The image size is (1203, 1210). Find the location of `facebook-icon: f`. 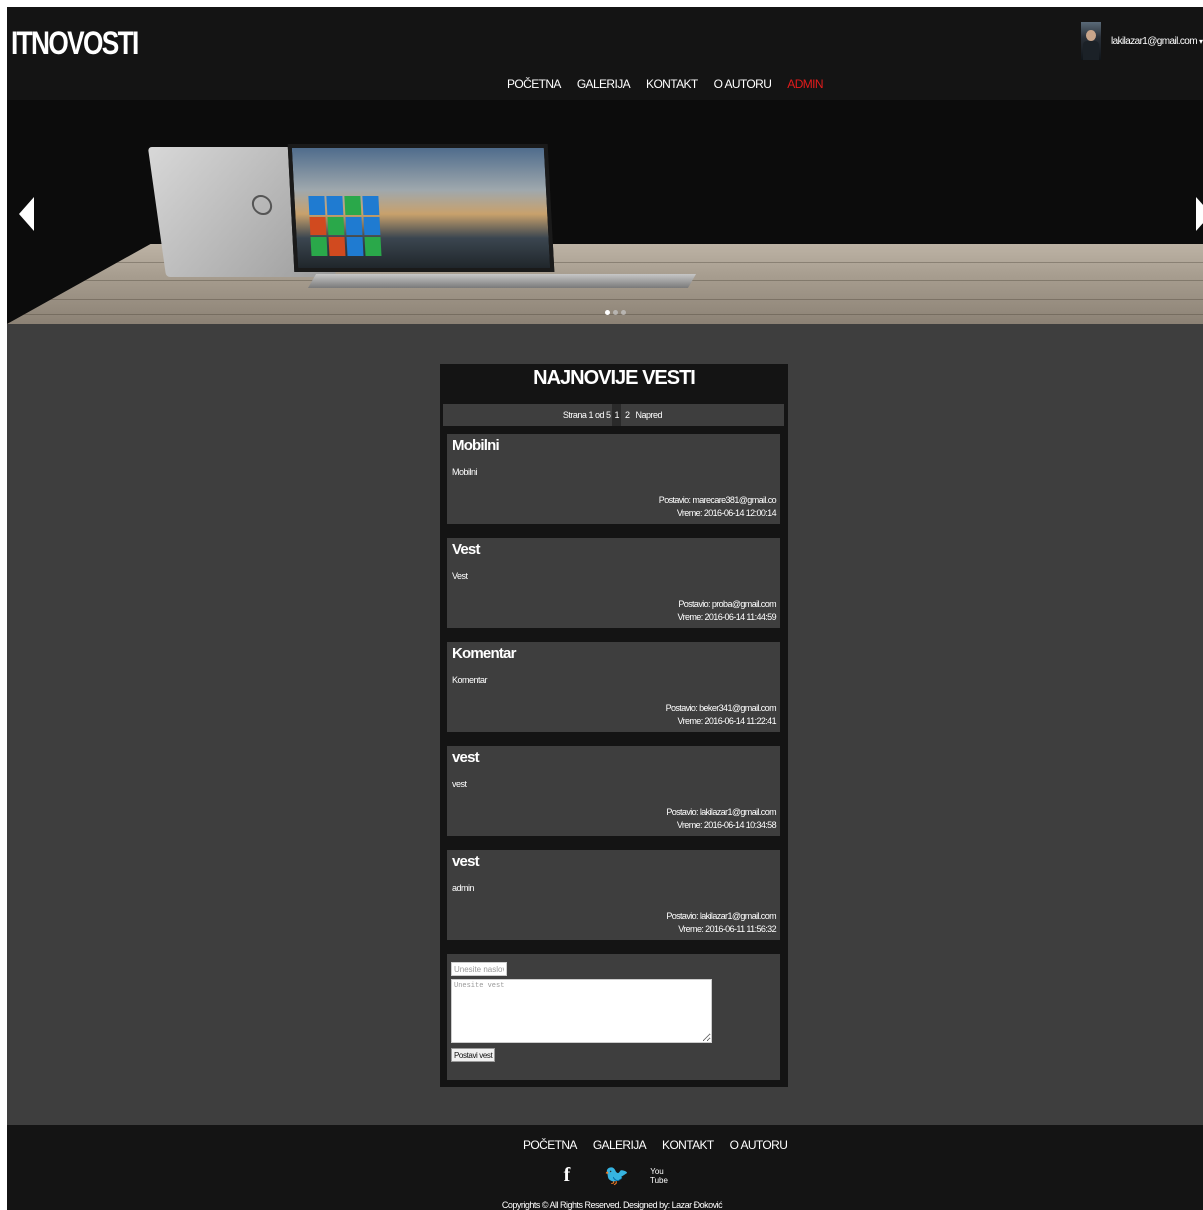

facebook-icon: f is located at coordinates (567, 1175).